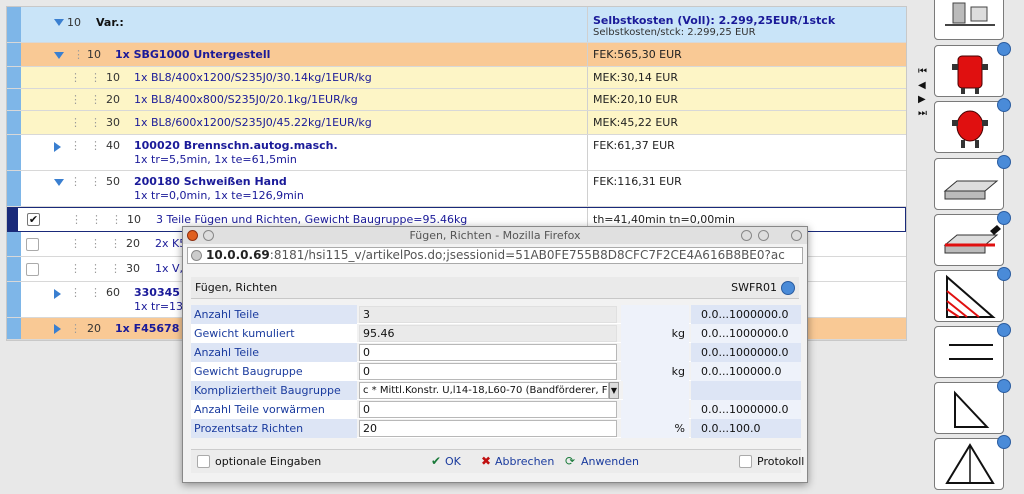  I want to click on cost-full: Selbstkosten (Voll): 2.299,25EUR/1stck, so click(714, 20).